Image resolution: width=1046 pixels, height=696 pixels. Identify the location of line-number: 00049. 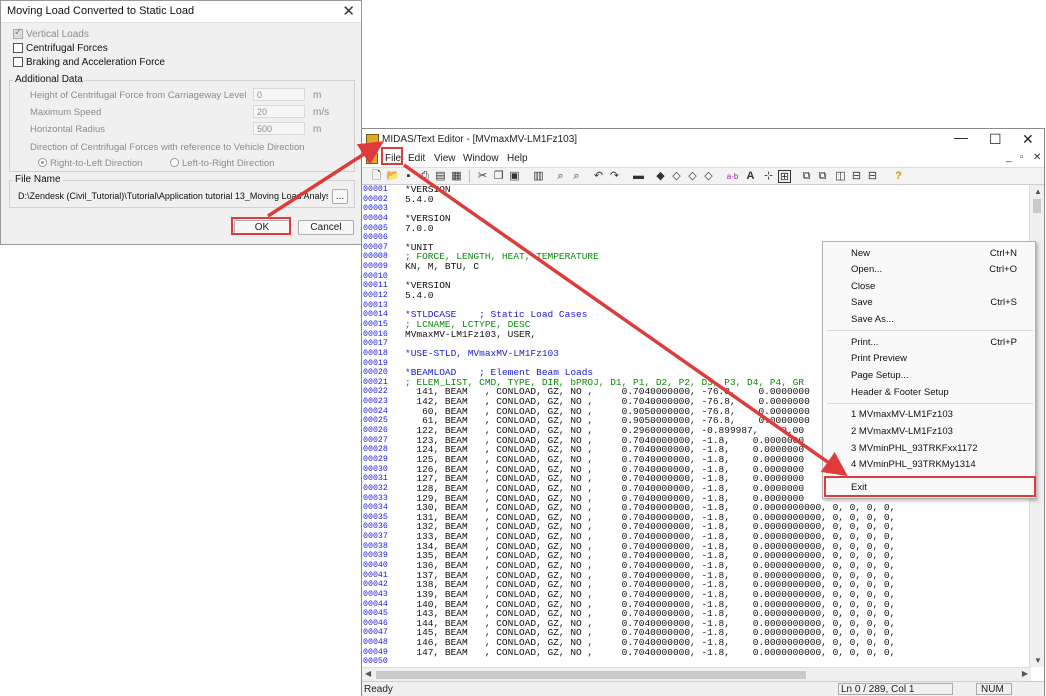
(375, 652).